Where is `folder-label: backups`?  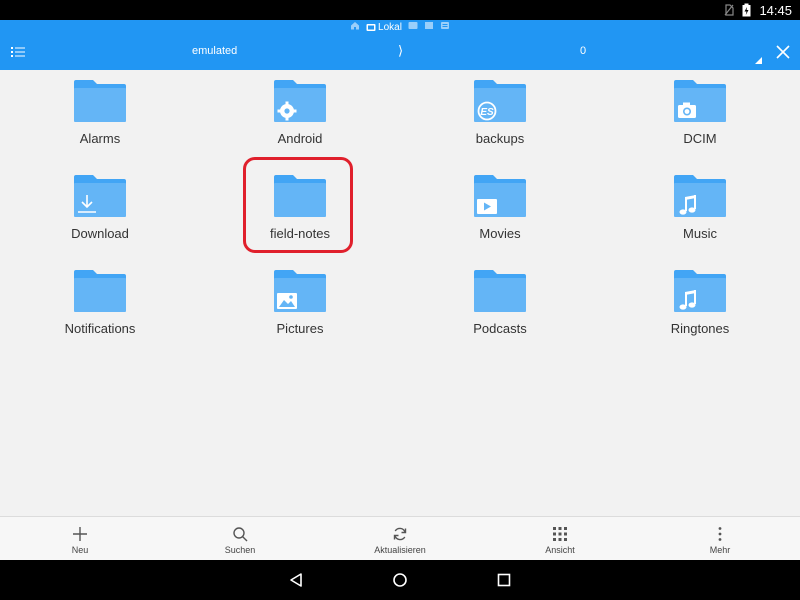 folder-label: backups is located at coordinates (500, 138).